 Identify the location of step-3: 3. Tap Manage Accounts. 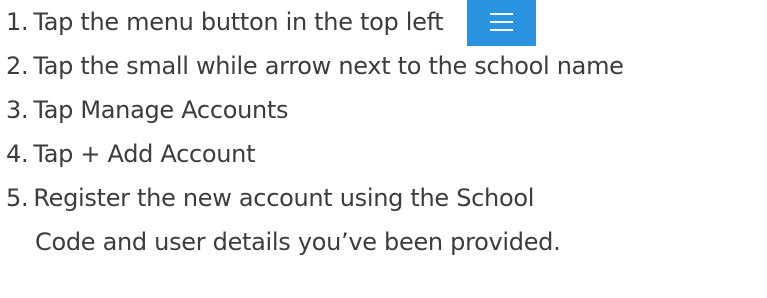
(386, 110).